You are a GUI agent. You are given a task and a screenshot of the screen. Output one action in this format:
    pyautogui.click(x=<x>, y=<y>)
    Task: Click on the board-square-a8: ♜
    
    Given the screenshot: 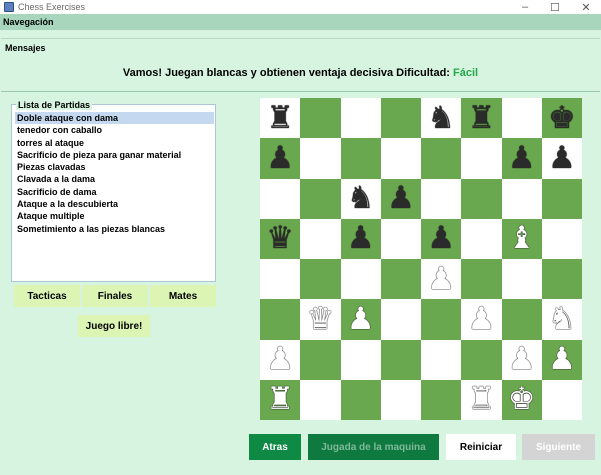 What is the action you would take?
    pyautogui.click(x=280, y=118)
    